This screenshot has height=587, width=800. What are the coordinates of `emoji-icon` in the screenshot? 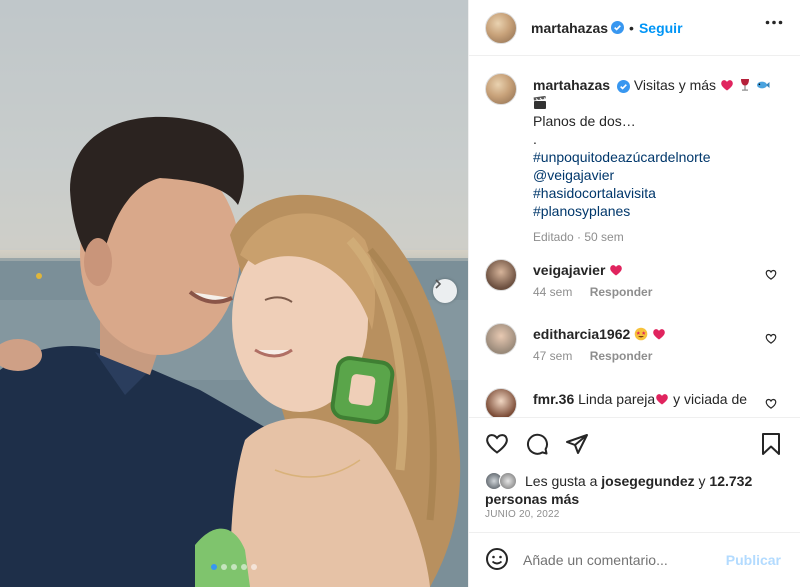 It's located at (497, 559).